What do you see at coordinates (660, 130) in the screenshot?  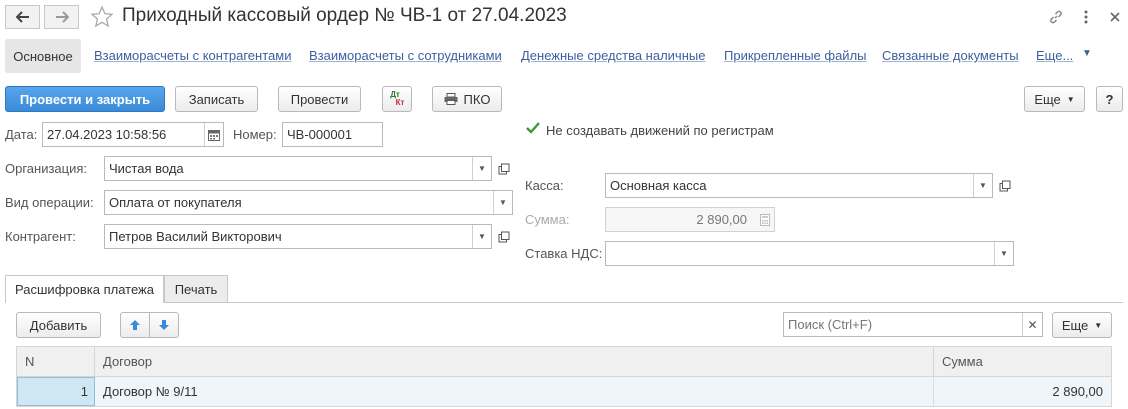 I see `no-movements-label: Не создавать движений по регистрам` at bounding box center [660, 130].